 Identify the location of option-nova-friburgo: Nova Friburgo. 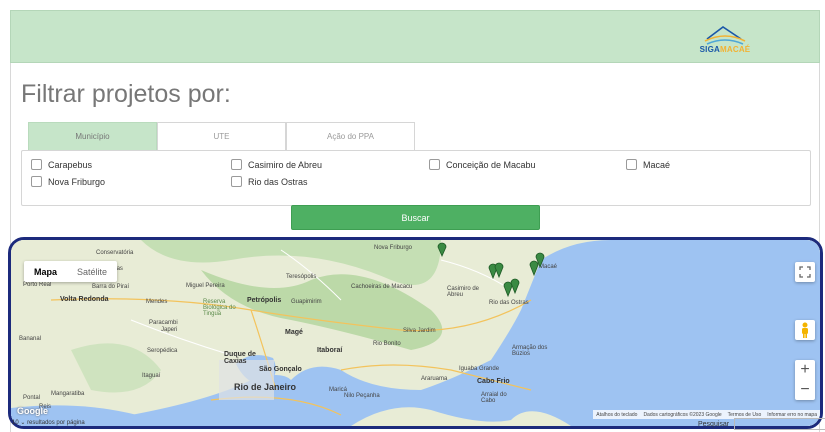
(68, 181).